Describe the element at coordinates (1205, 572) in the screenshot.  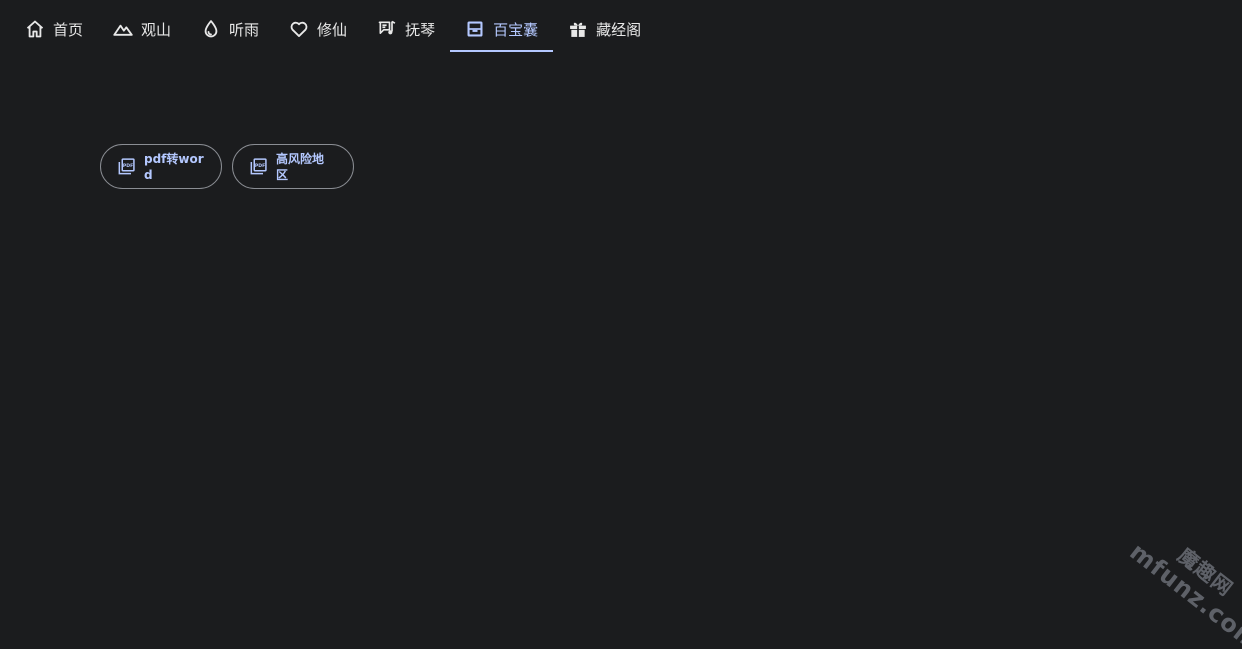
I see `watermark-cn: 魔趣网` at that location.